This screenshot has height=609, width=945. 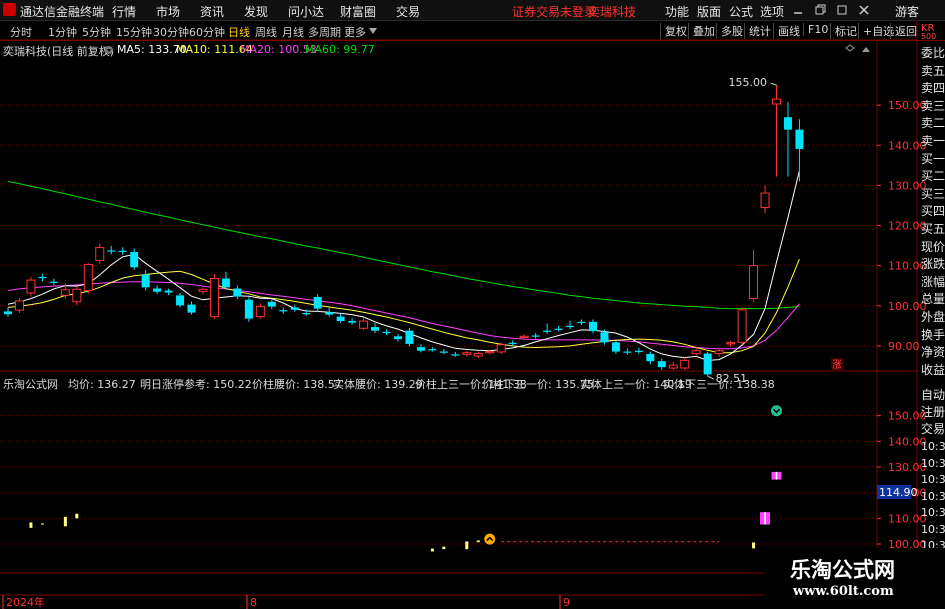 I want to click on panel-label: 卖三, so click(x=933, y=105).